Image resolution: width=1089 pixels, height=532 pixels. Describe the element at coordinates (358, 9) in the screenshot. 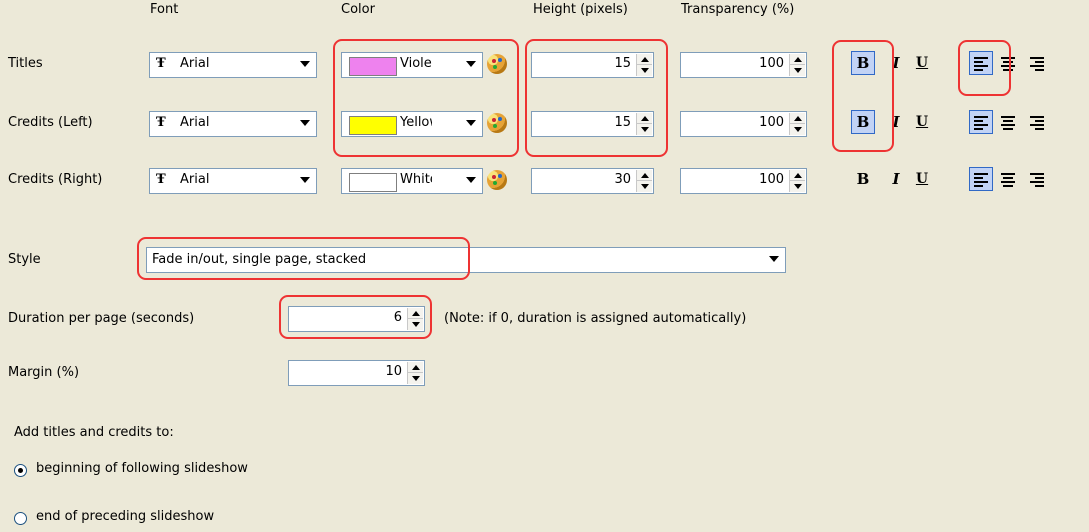

I see `header-color: Color` at that location.